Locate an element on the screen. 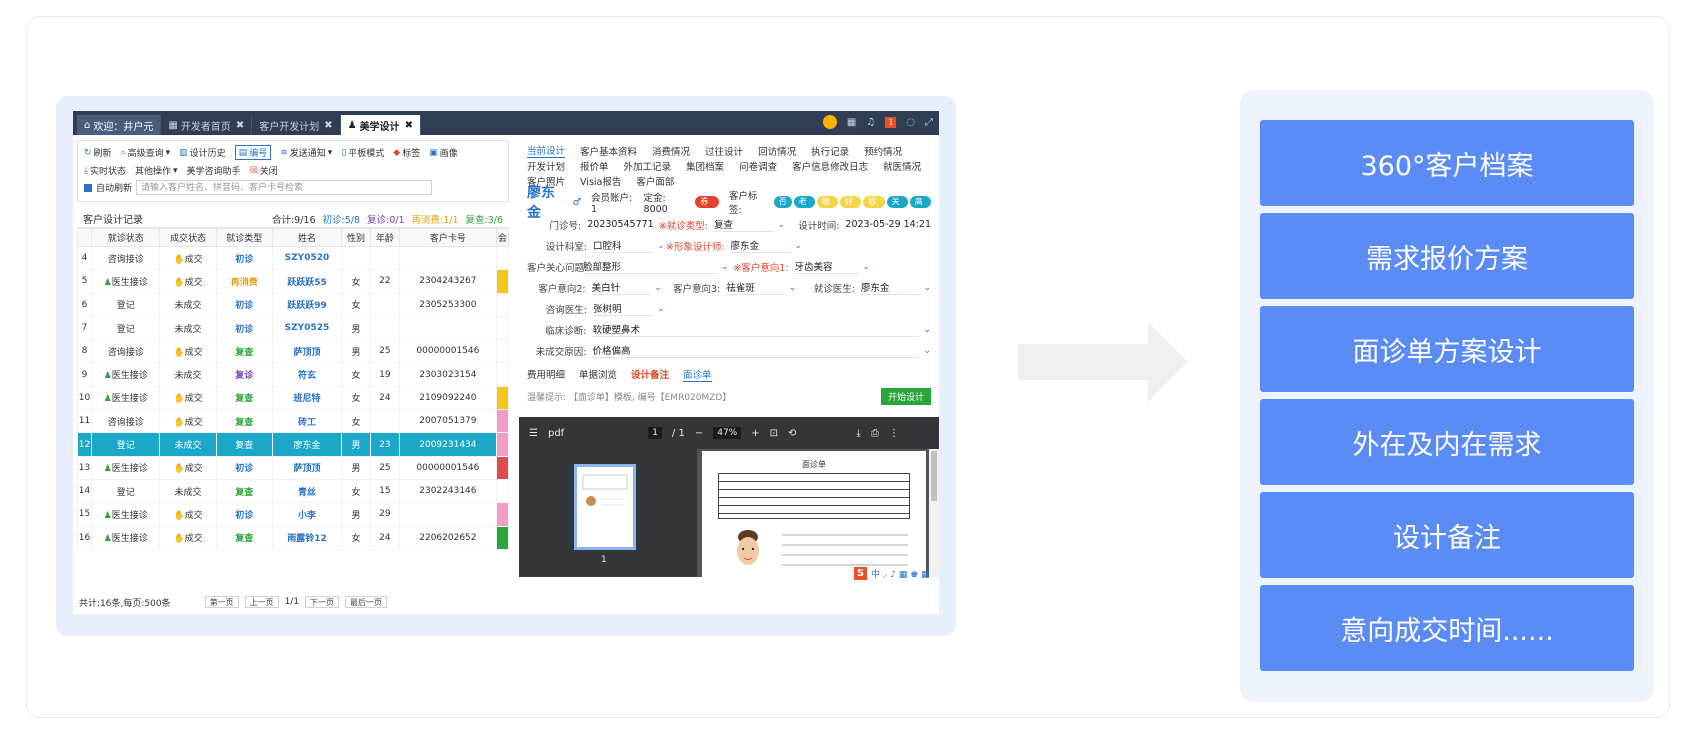 Image resolution: width=1694 pixels, height=734 pixels. detail-tab: 执行记录 is located at coordinates (830, 151).